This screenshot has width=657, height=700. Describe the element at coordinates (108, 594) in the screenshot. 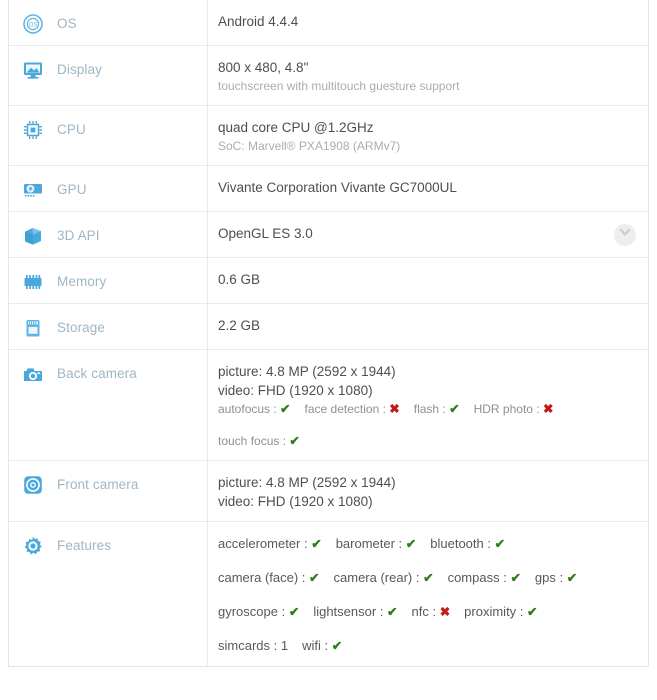

I see `spec-label-cell-features: Features` at that location.